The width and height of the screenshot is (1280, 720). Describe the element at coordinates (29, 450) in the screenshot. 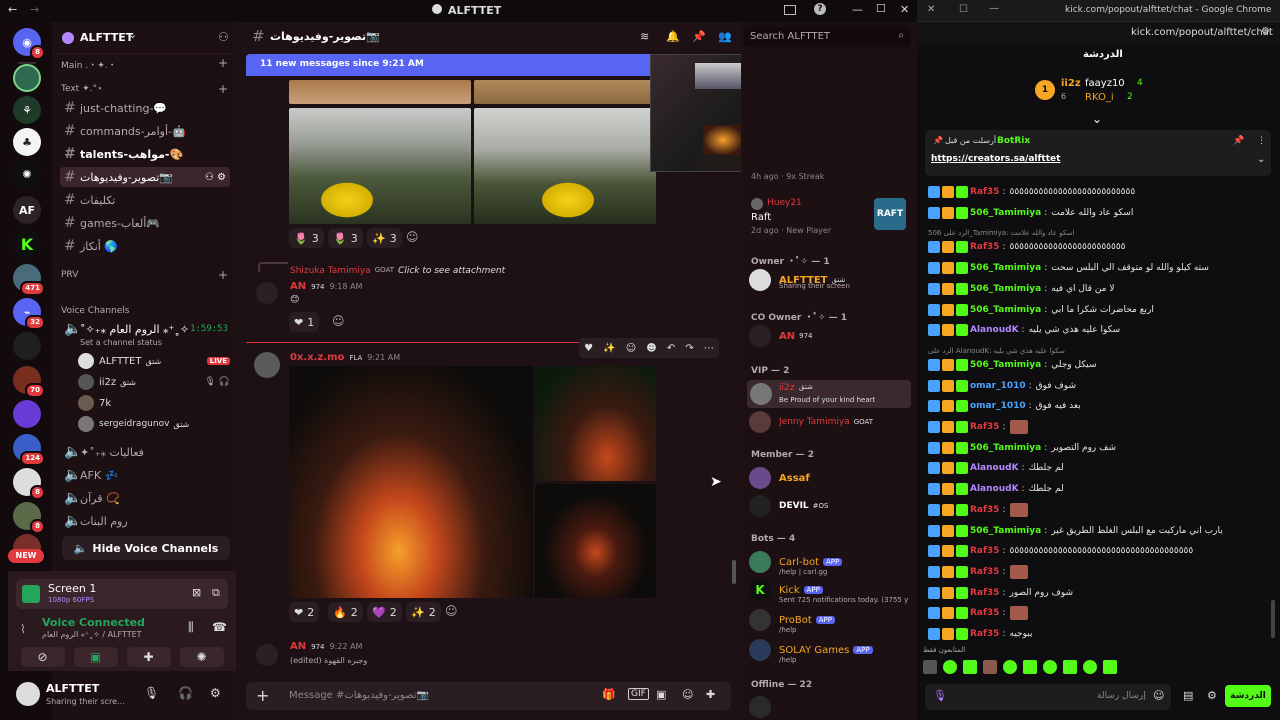

I see `server-icon: 124` at that location.